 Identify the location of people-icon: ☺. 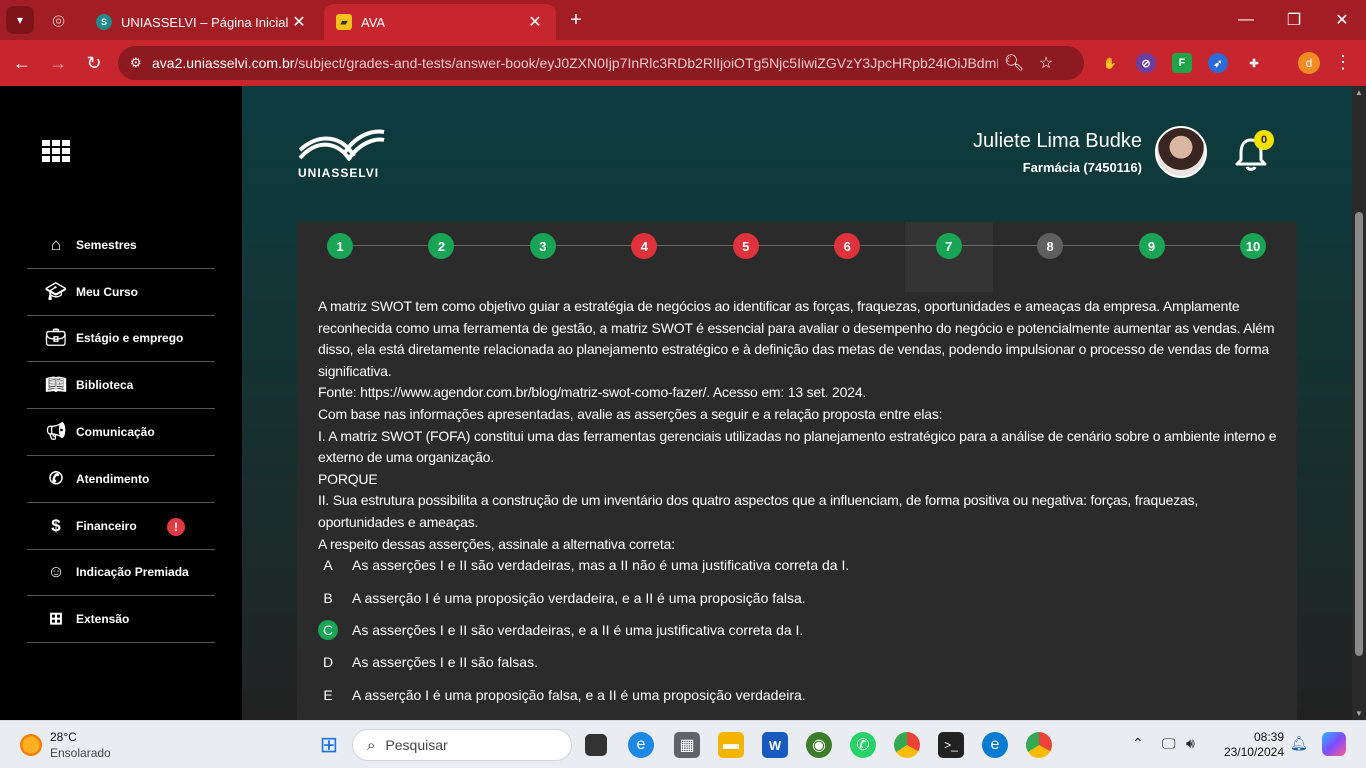
(56, 572).